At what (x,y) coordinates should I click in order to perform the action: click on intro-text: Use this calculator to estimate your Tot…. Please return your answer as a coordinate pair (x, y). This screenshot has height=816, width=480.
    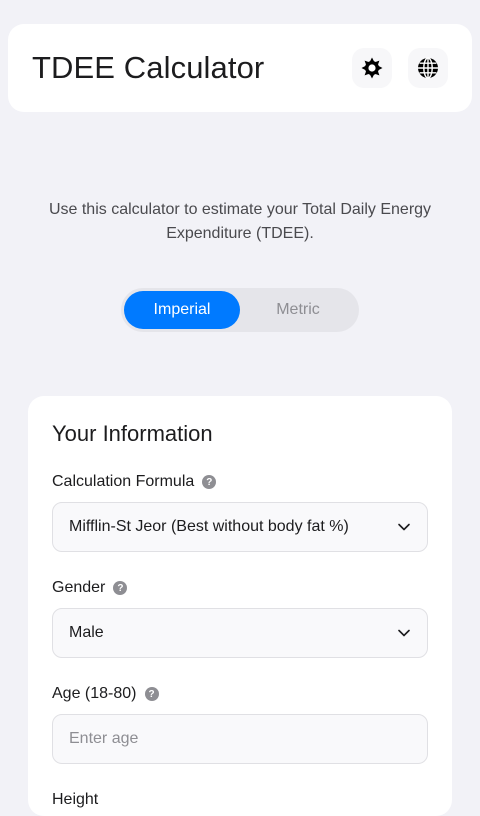
    Looking at the image, I should click on (240, 221).